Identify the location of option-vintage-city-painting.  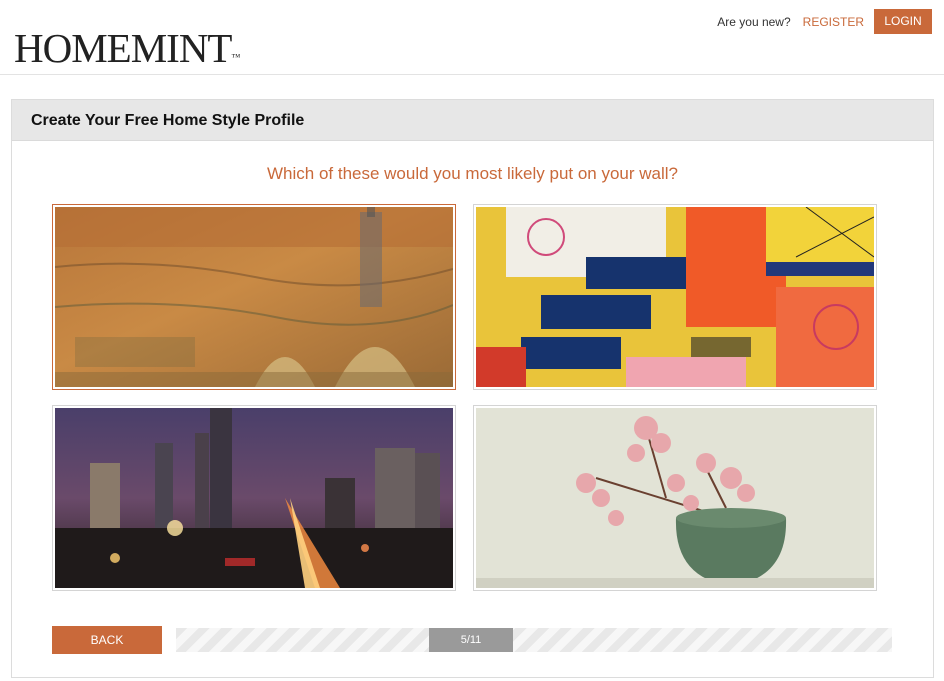
(254, 297).